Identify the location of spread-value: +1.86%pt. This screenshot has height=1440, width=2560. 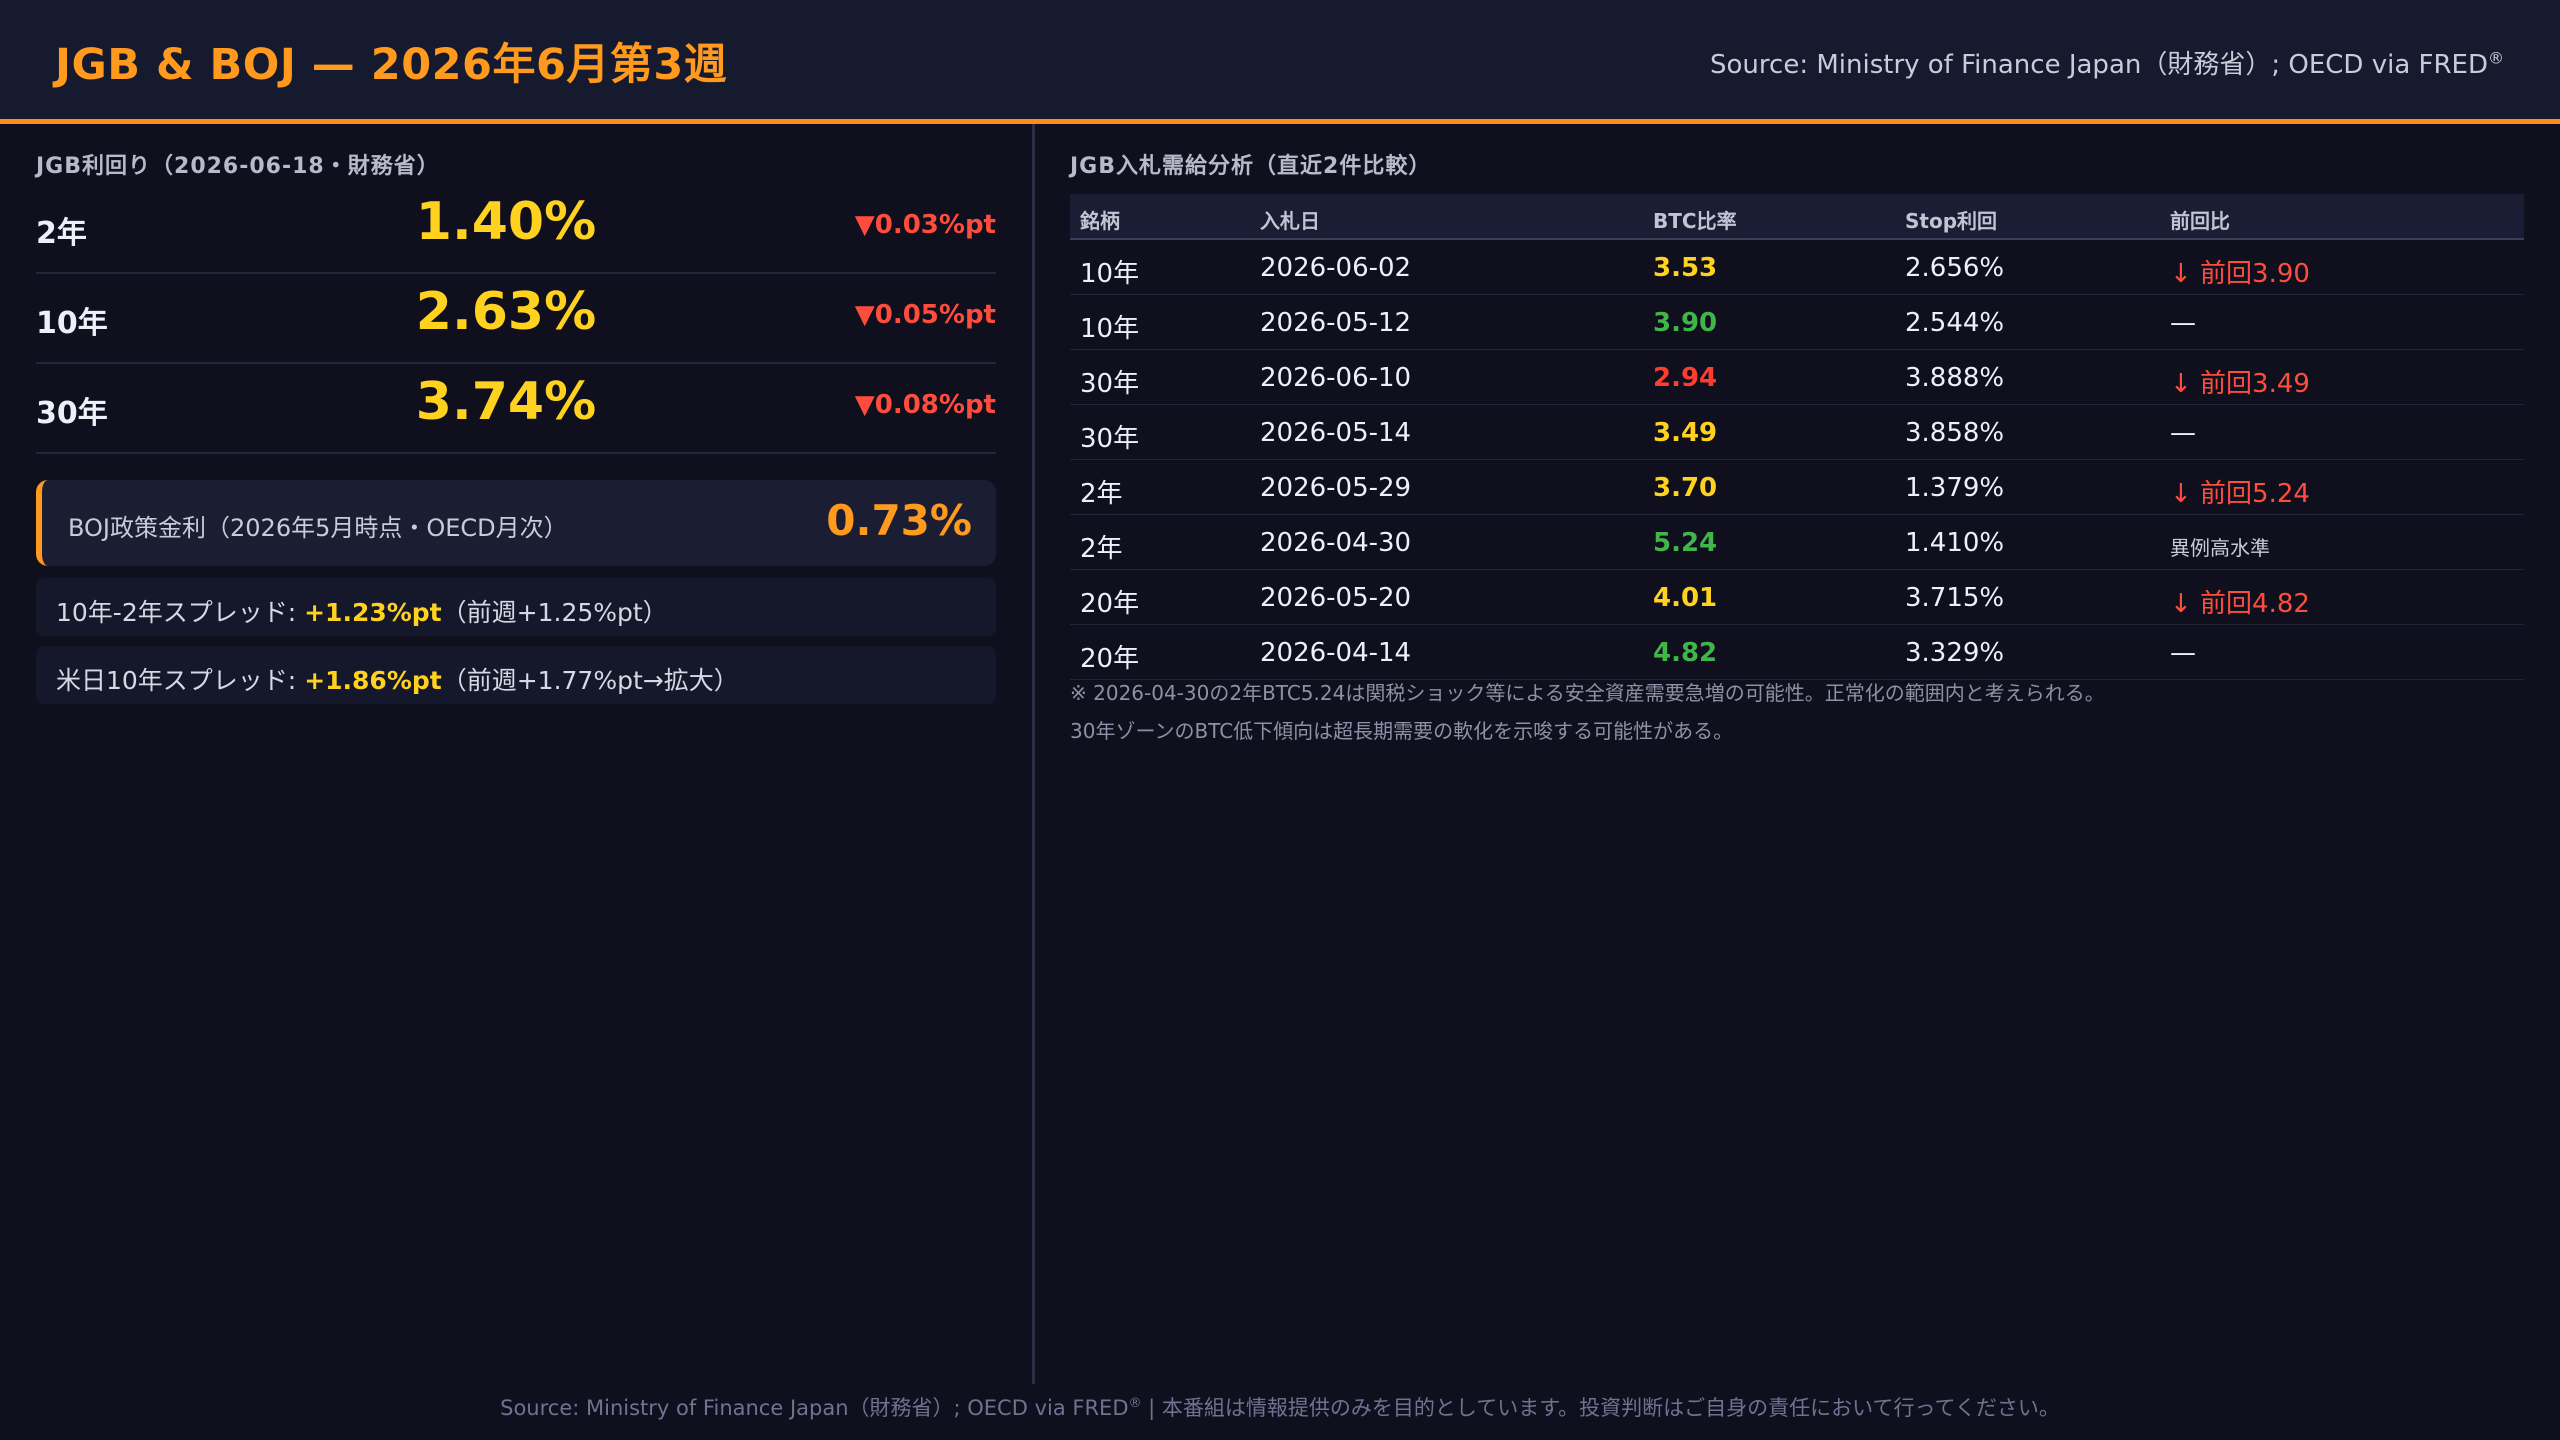
(373, 680).